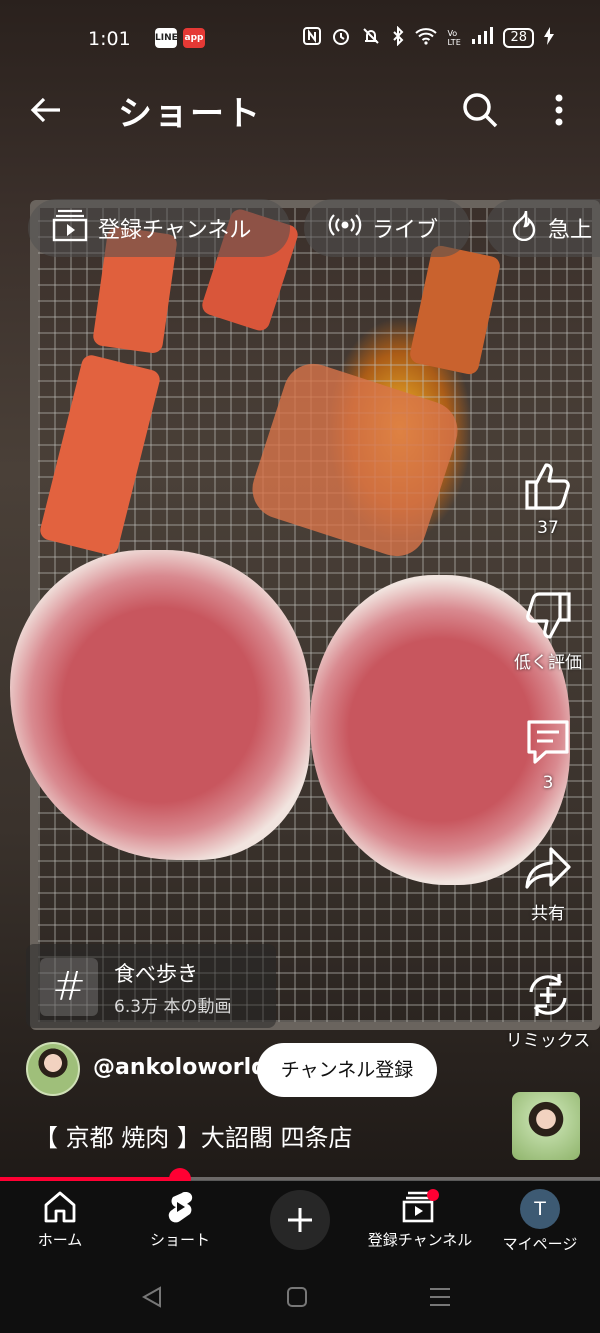  Describe the element at coordinates (549, 38) in the screenshot. I see `charging-icon` at that location.